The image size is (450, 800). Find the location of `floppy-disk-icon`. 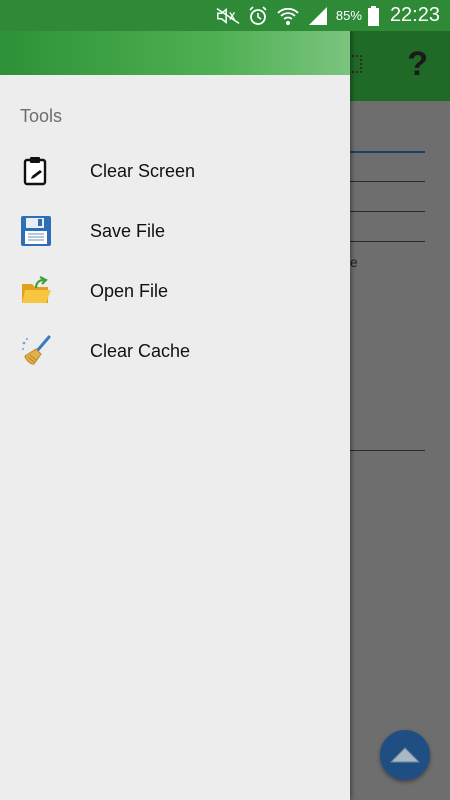

floppy-disk-icon is located at coordinates (36, 231).